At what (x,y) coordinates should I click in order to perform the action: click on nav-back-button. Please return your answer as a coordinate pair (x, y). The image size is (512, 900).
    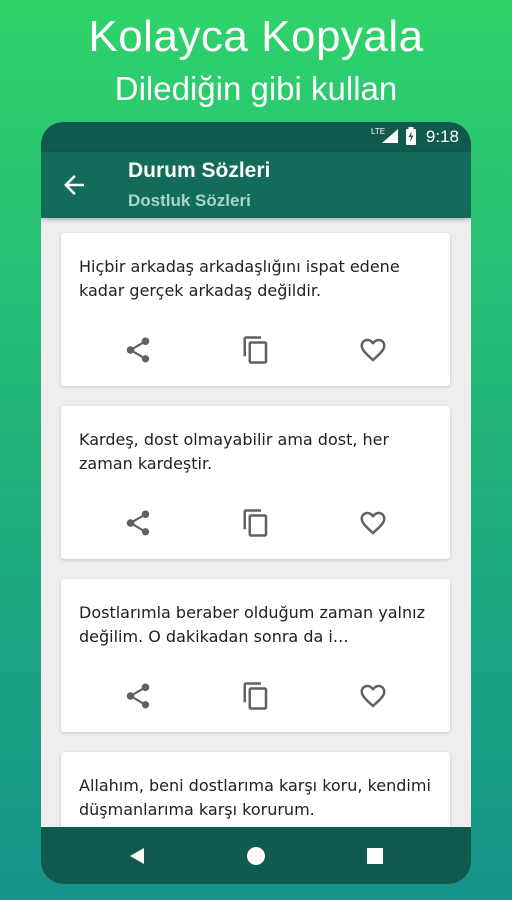
    Looking at the image, I should click on (137, 856).